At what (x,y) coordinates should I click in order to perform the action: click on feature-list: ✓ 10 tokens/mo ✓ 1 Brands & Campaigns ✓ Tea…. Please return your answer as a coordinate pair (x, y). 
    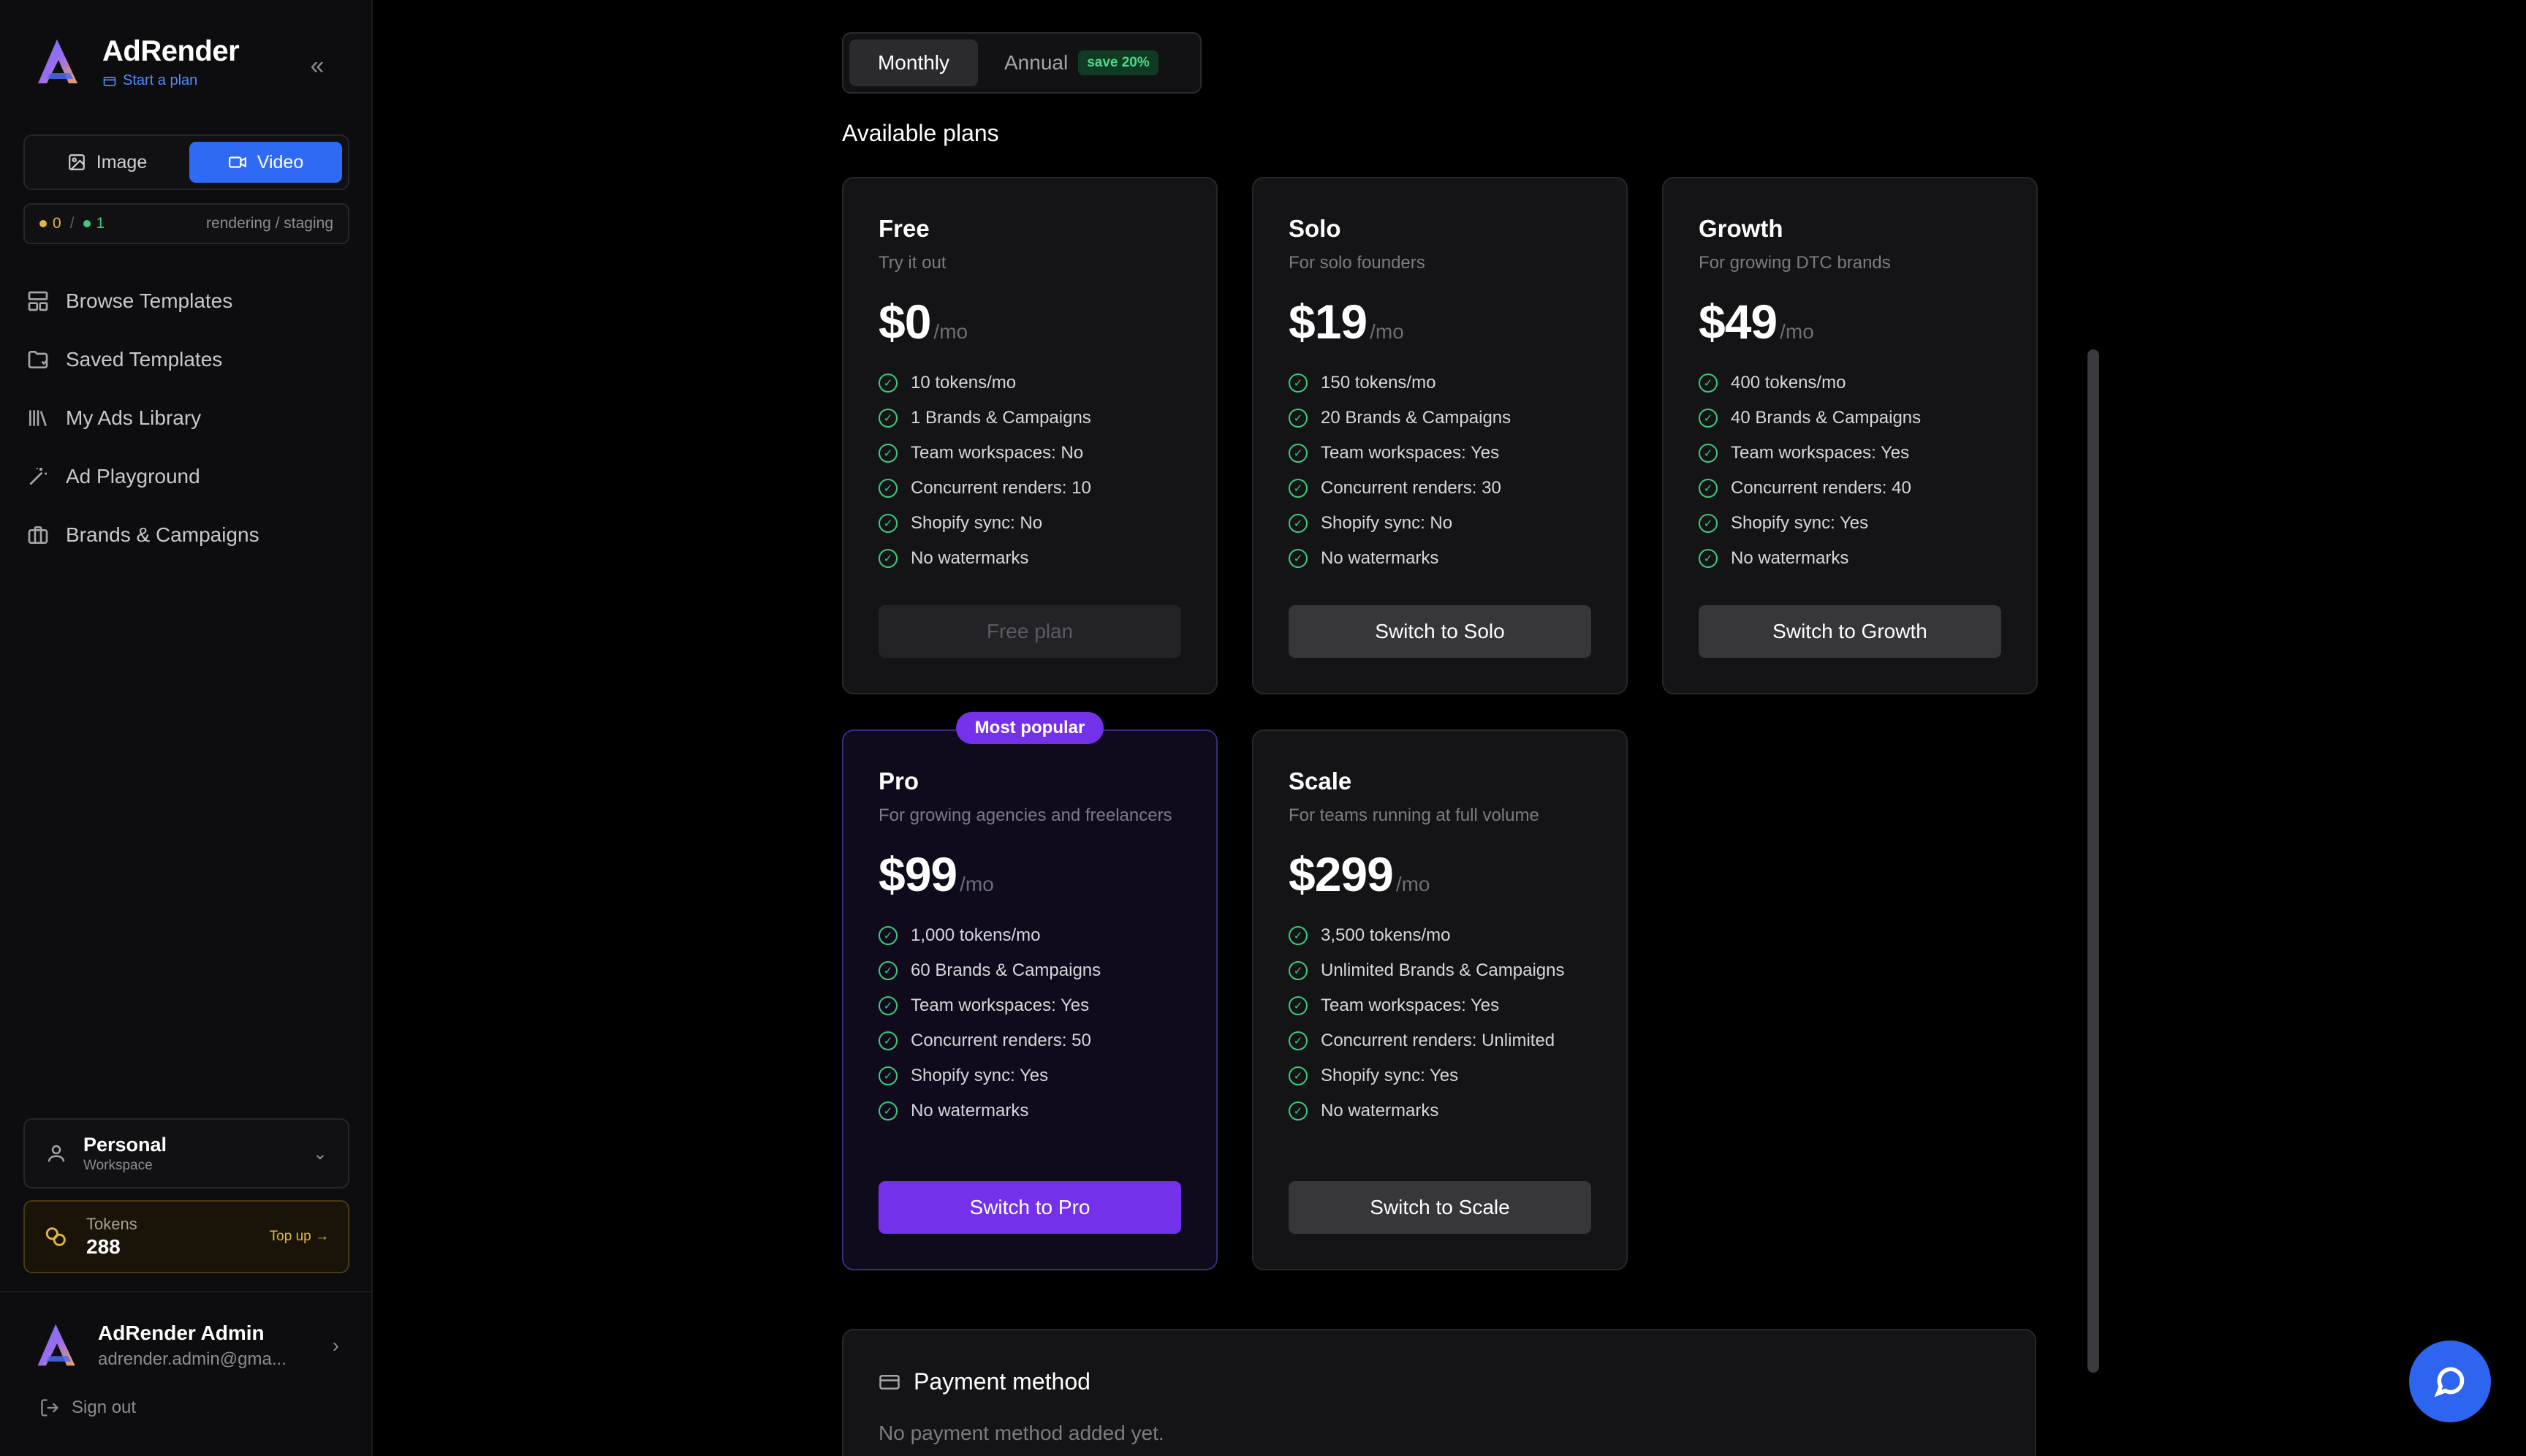
    Looking at the image, I should click on (1030, 470).